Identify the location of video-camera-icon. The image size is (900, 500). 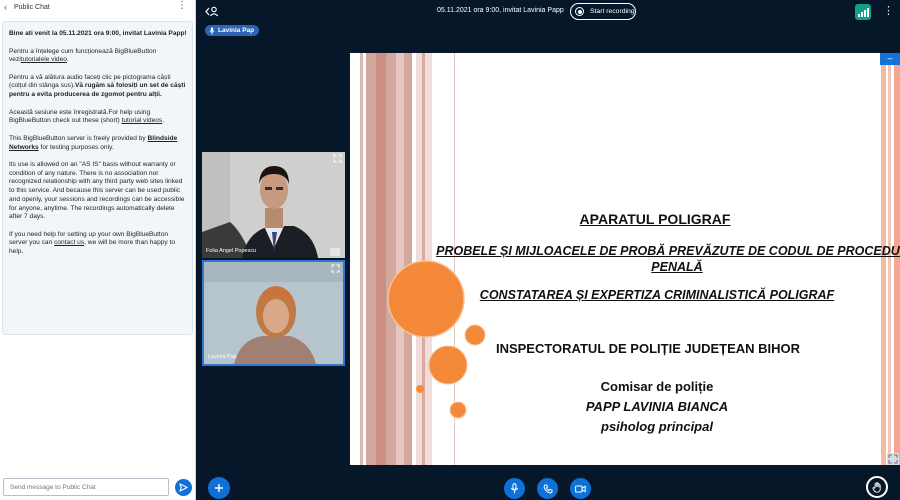
(580, 488).